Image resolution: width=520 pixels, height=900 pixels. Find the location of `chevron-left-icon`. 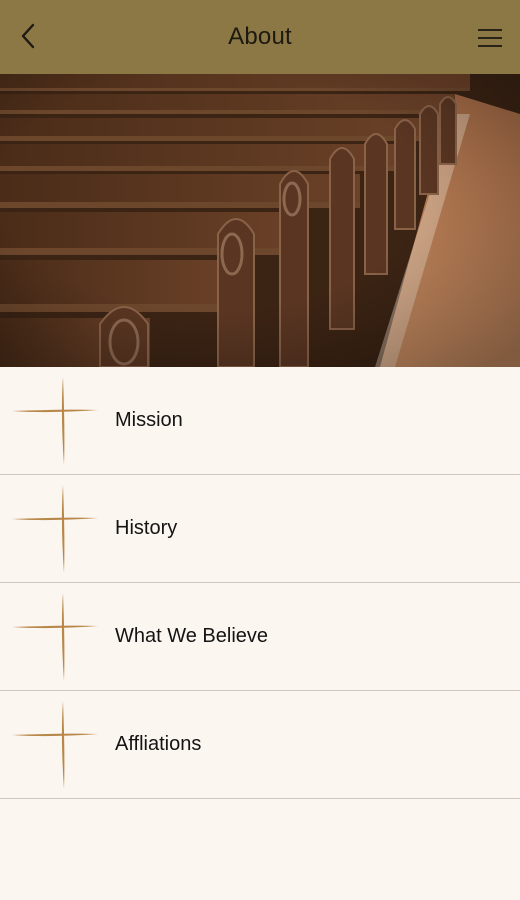

chevron-left-icon is located at coordinates (28, 36).